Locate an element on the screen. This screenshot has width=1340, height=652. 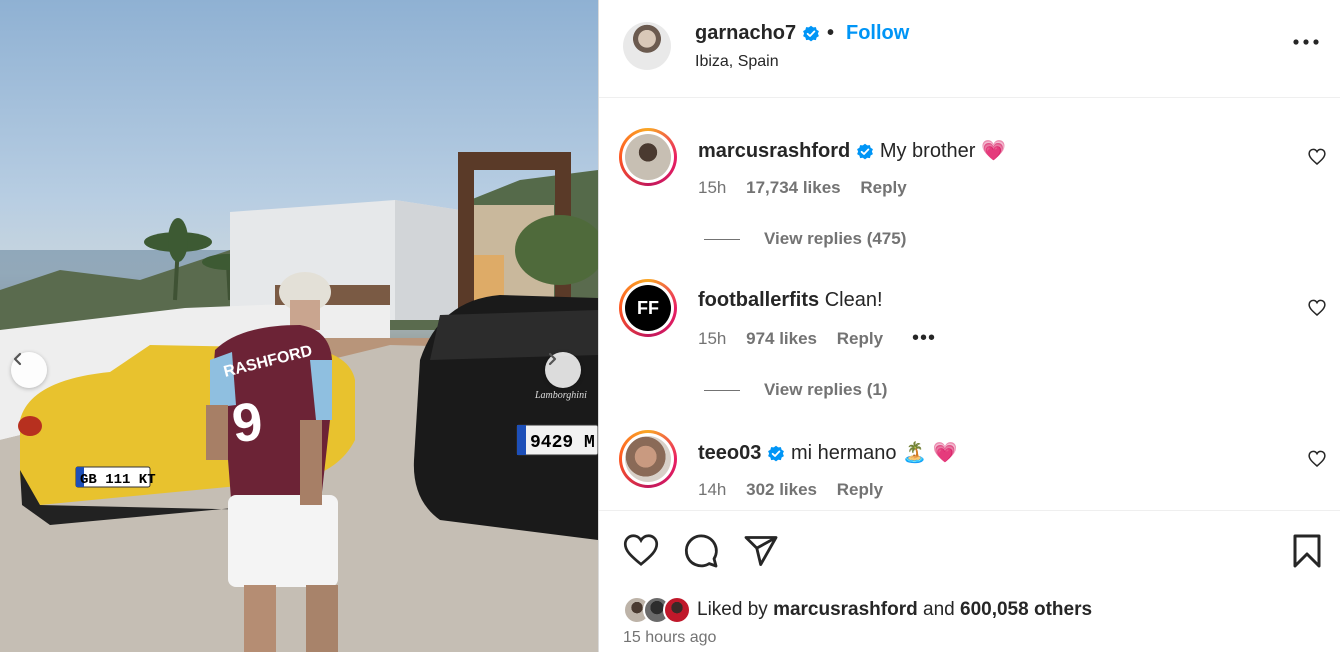
comment-meta: 15h 17,734 likes Reply is located at coordinates (810, 188).